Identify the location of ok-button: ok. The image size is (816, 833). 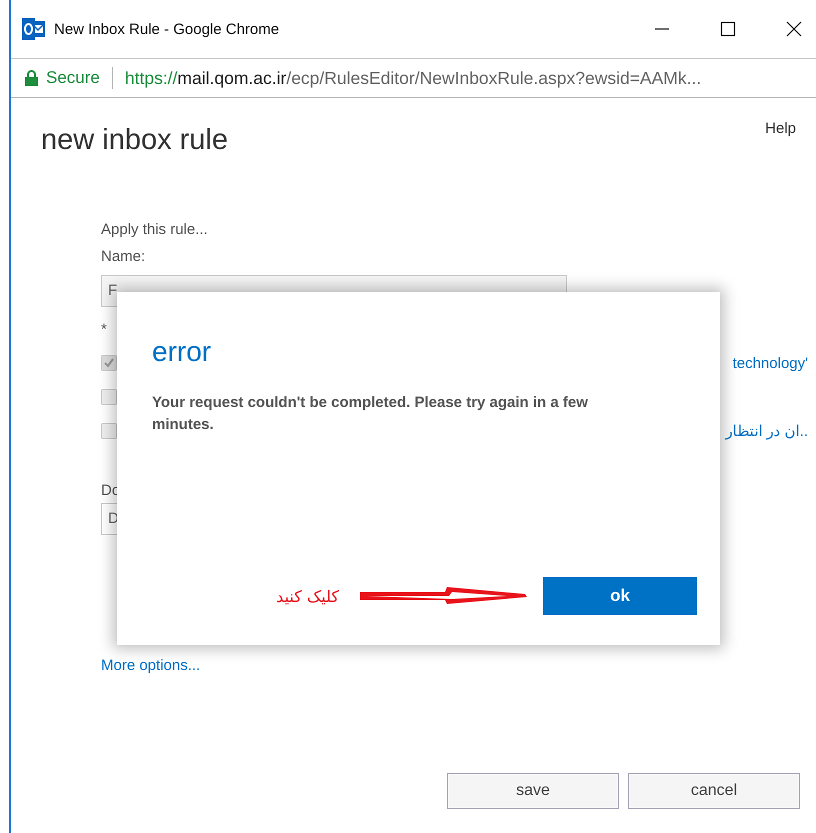
(620, 596).